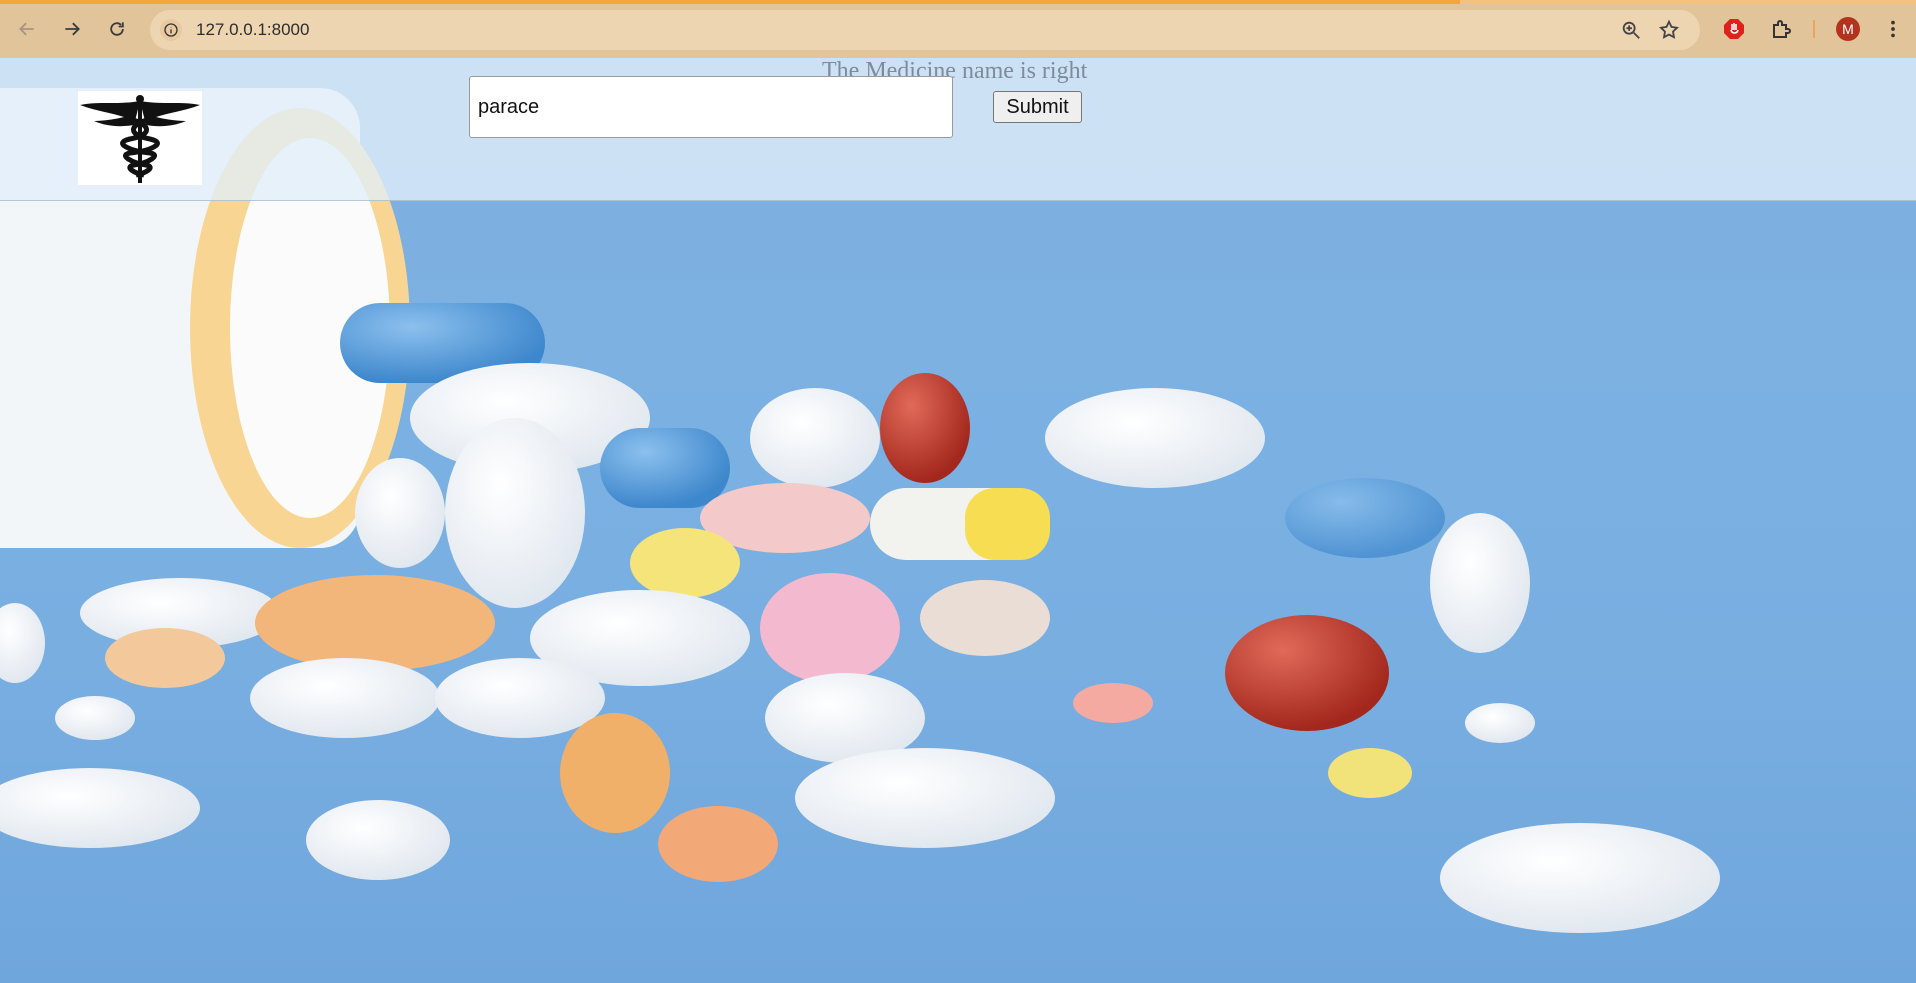 The height and width of the screenshot is (983, 1916). I want to click on site-info-icon, so click(171, 30).